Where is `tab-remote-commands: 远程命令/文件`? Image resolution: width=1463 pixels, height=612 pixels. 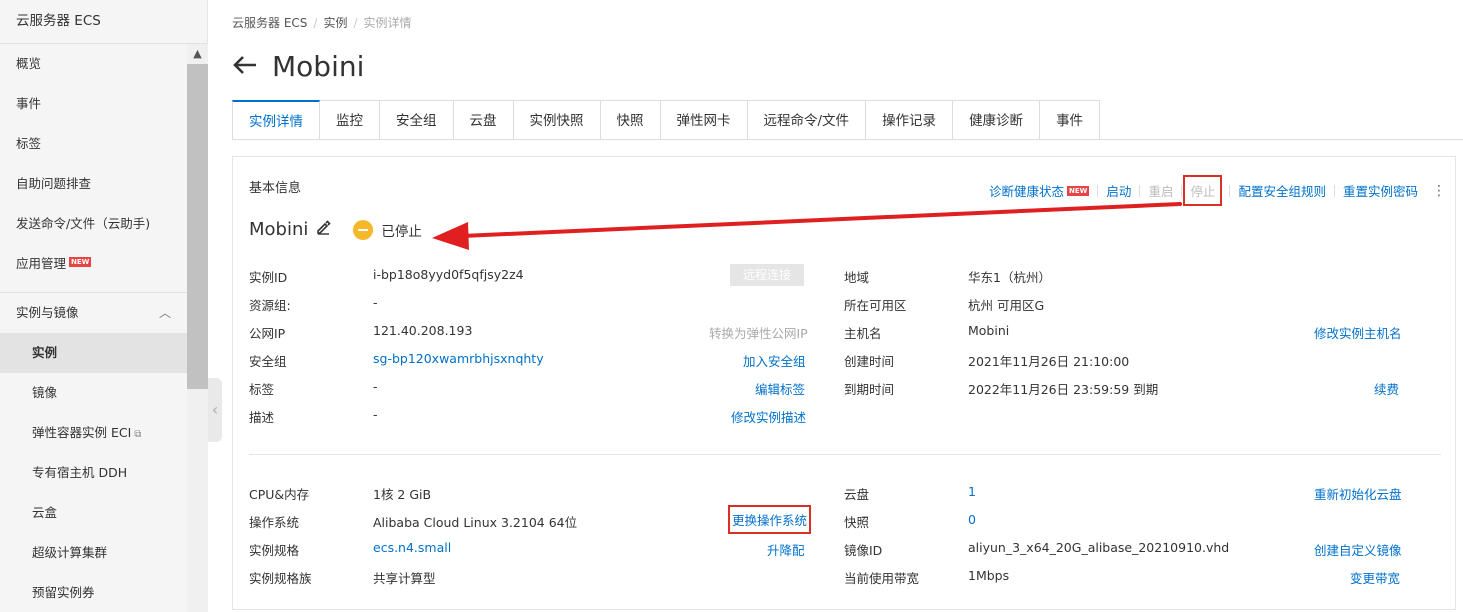
tab-remote-commands: 远程命令/文件 is located at coordinates (807, 120).